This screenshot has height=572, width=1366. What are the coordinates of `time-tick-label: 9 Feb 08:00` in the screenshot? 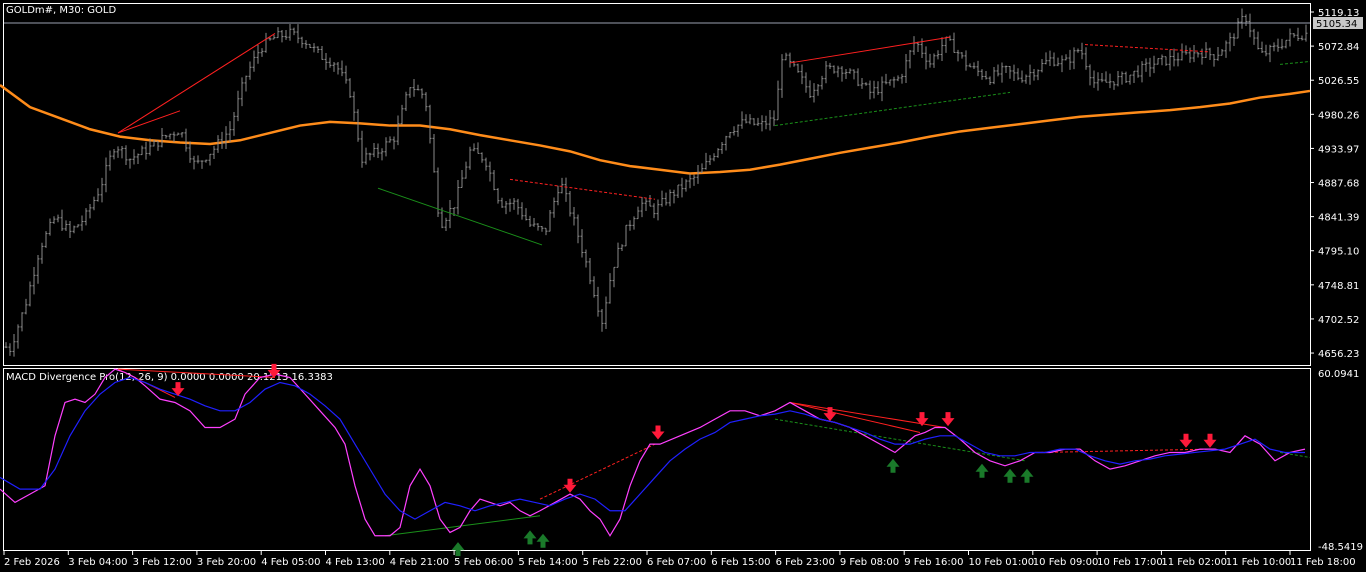 It's located at (869, 562).